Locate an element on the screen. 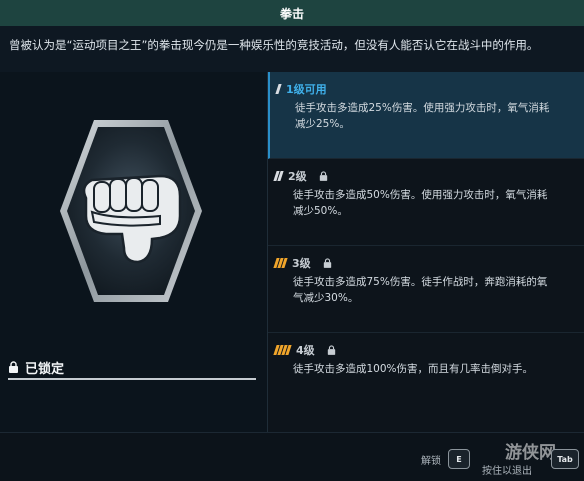 The width and height of the screenshot is (584, 481). tier-3: 3级 徒手攻击多造成75%伤害。徒手作战时，奔跑消耗的氧 气减少30%。 is located at coordinates (426, 289).